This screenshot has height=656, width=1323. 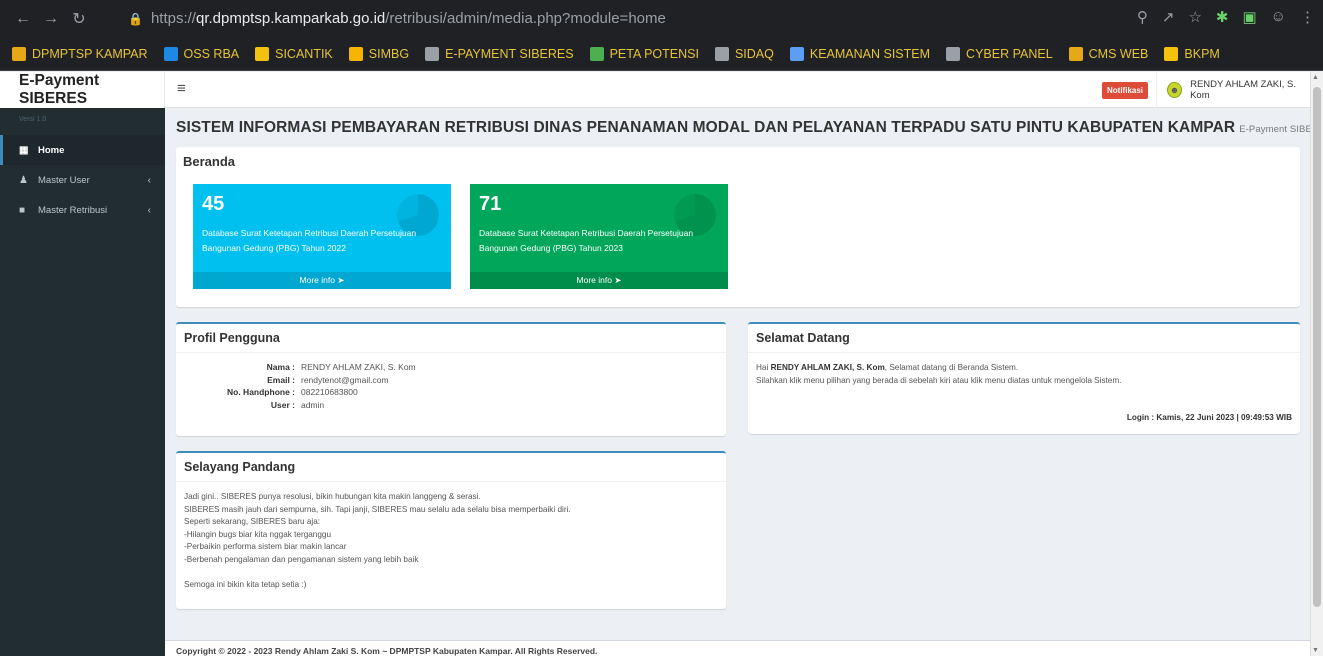 What do you see at coordinates (1202, 53) in the screenshot?
I see `bookmark-label: BKPM` at bounding box center [1202, 53].